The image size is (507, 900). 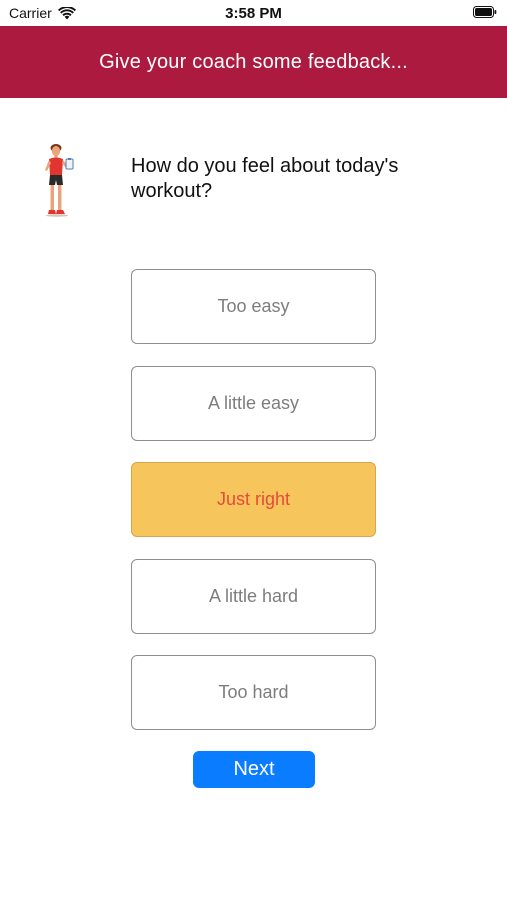 I want to click on option-label: A little easy, so click(x=253, y=403).